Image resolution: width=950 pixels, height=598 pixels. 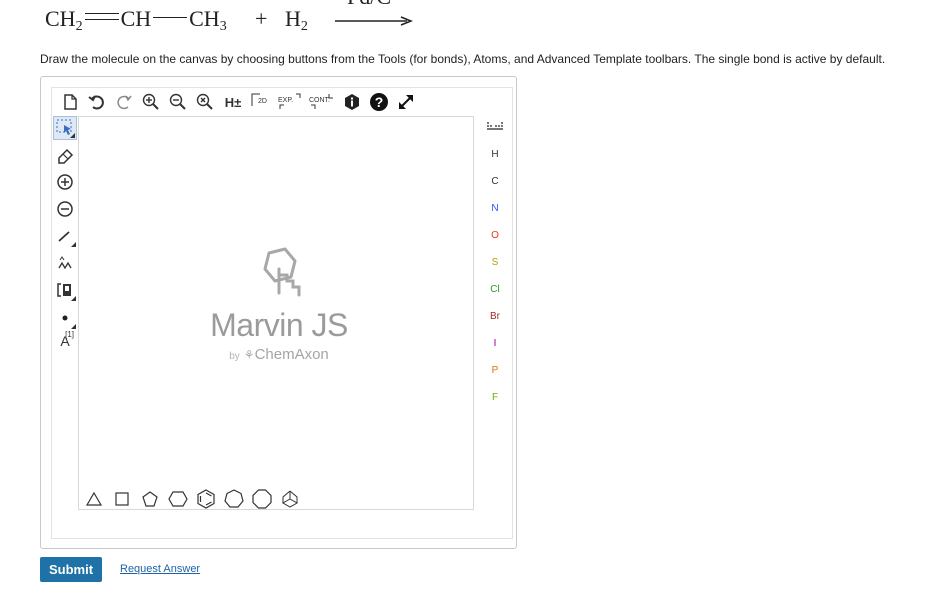 What do you see at coordinates (495, 397) in the screenshot?
I see `atom-button-f: F` at bounding box center [495, 397].